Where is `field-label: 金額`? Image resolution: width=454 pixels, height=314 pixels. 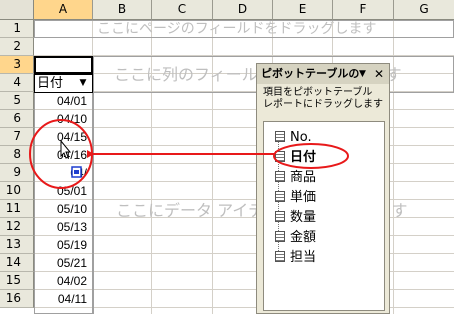
field-label: 金額 is located at coordinates (303, 237).